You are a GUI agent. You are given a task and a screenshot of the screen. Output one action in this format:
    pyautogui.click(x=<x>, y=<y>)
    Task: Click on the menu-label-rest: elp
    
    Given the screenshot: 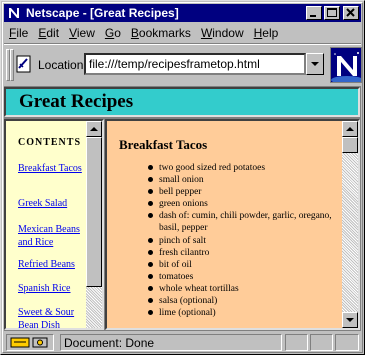 What is the action you would take?
    pyautogui.click(x=270, y=32)
    